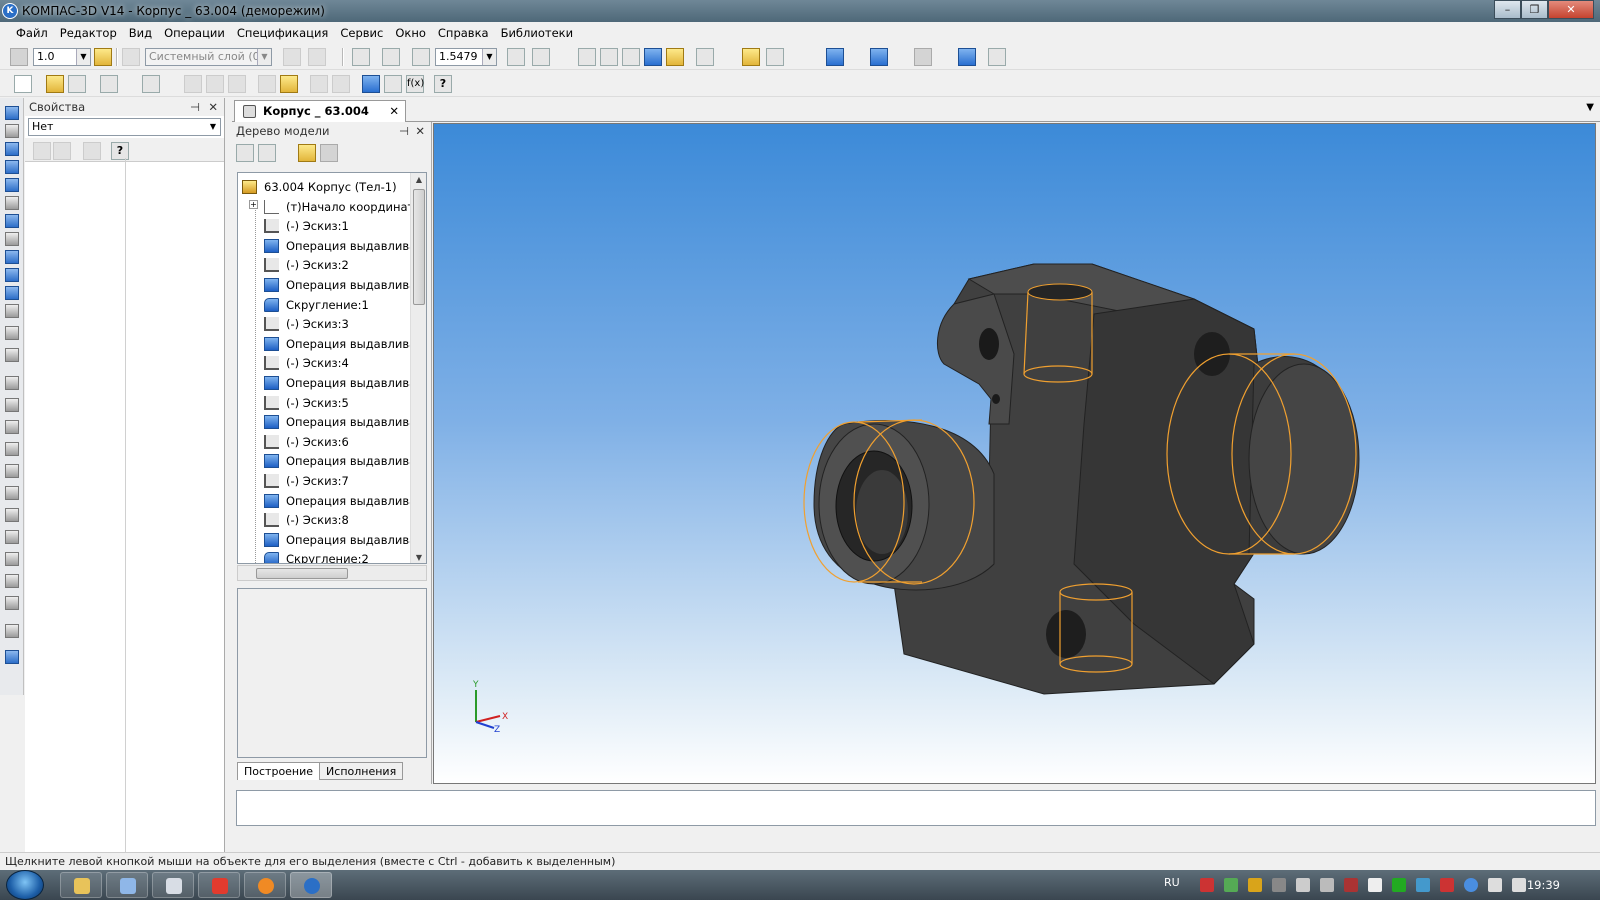 This screenshot has height=900, width=1600. Describe the element at coordinates (12, 203) in the screenshot. I see `dimensions-icon` at that location.